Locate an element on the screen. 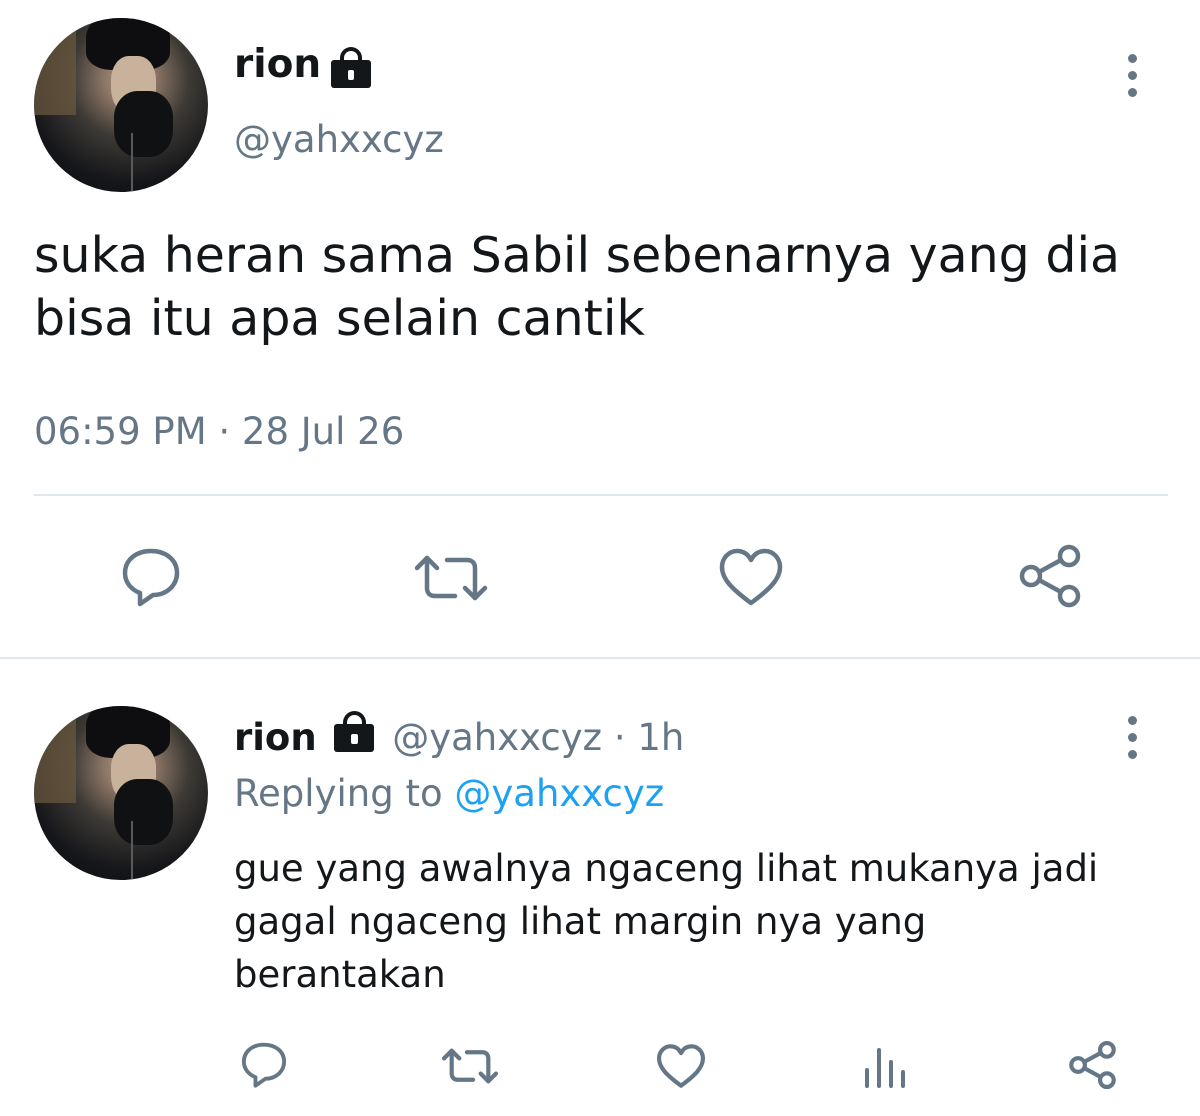 The image size is (1200, 1116). analytics-icon is located at coordinates (885, 1068).